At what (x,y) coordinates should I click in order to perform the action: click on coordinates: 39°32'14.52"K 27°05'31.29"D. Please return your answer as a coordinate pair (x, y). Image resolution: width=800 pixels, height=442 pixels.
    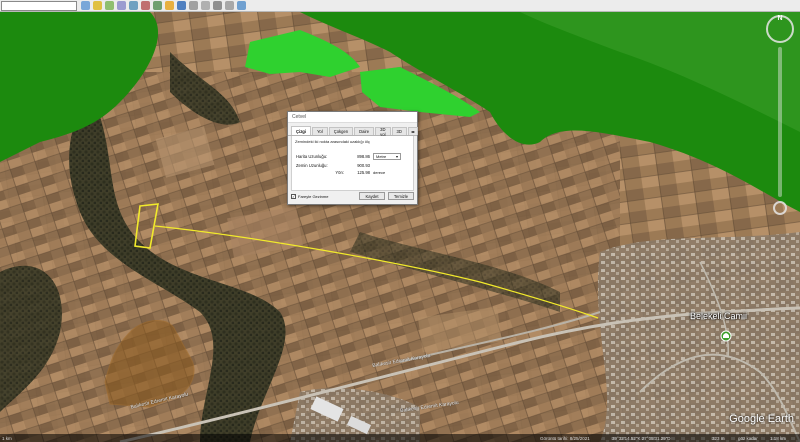
    Looking at the image, I should click on (641, 438).